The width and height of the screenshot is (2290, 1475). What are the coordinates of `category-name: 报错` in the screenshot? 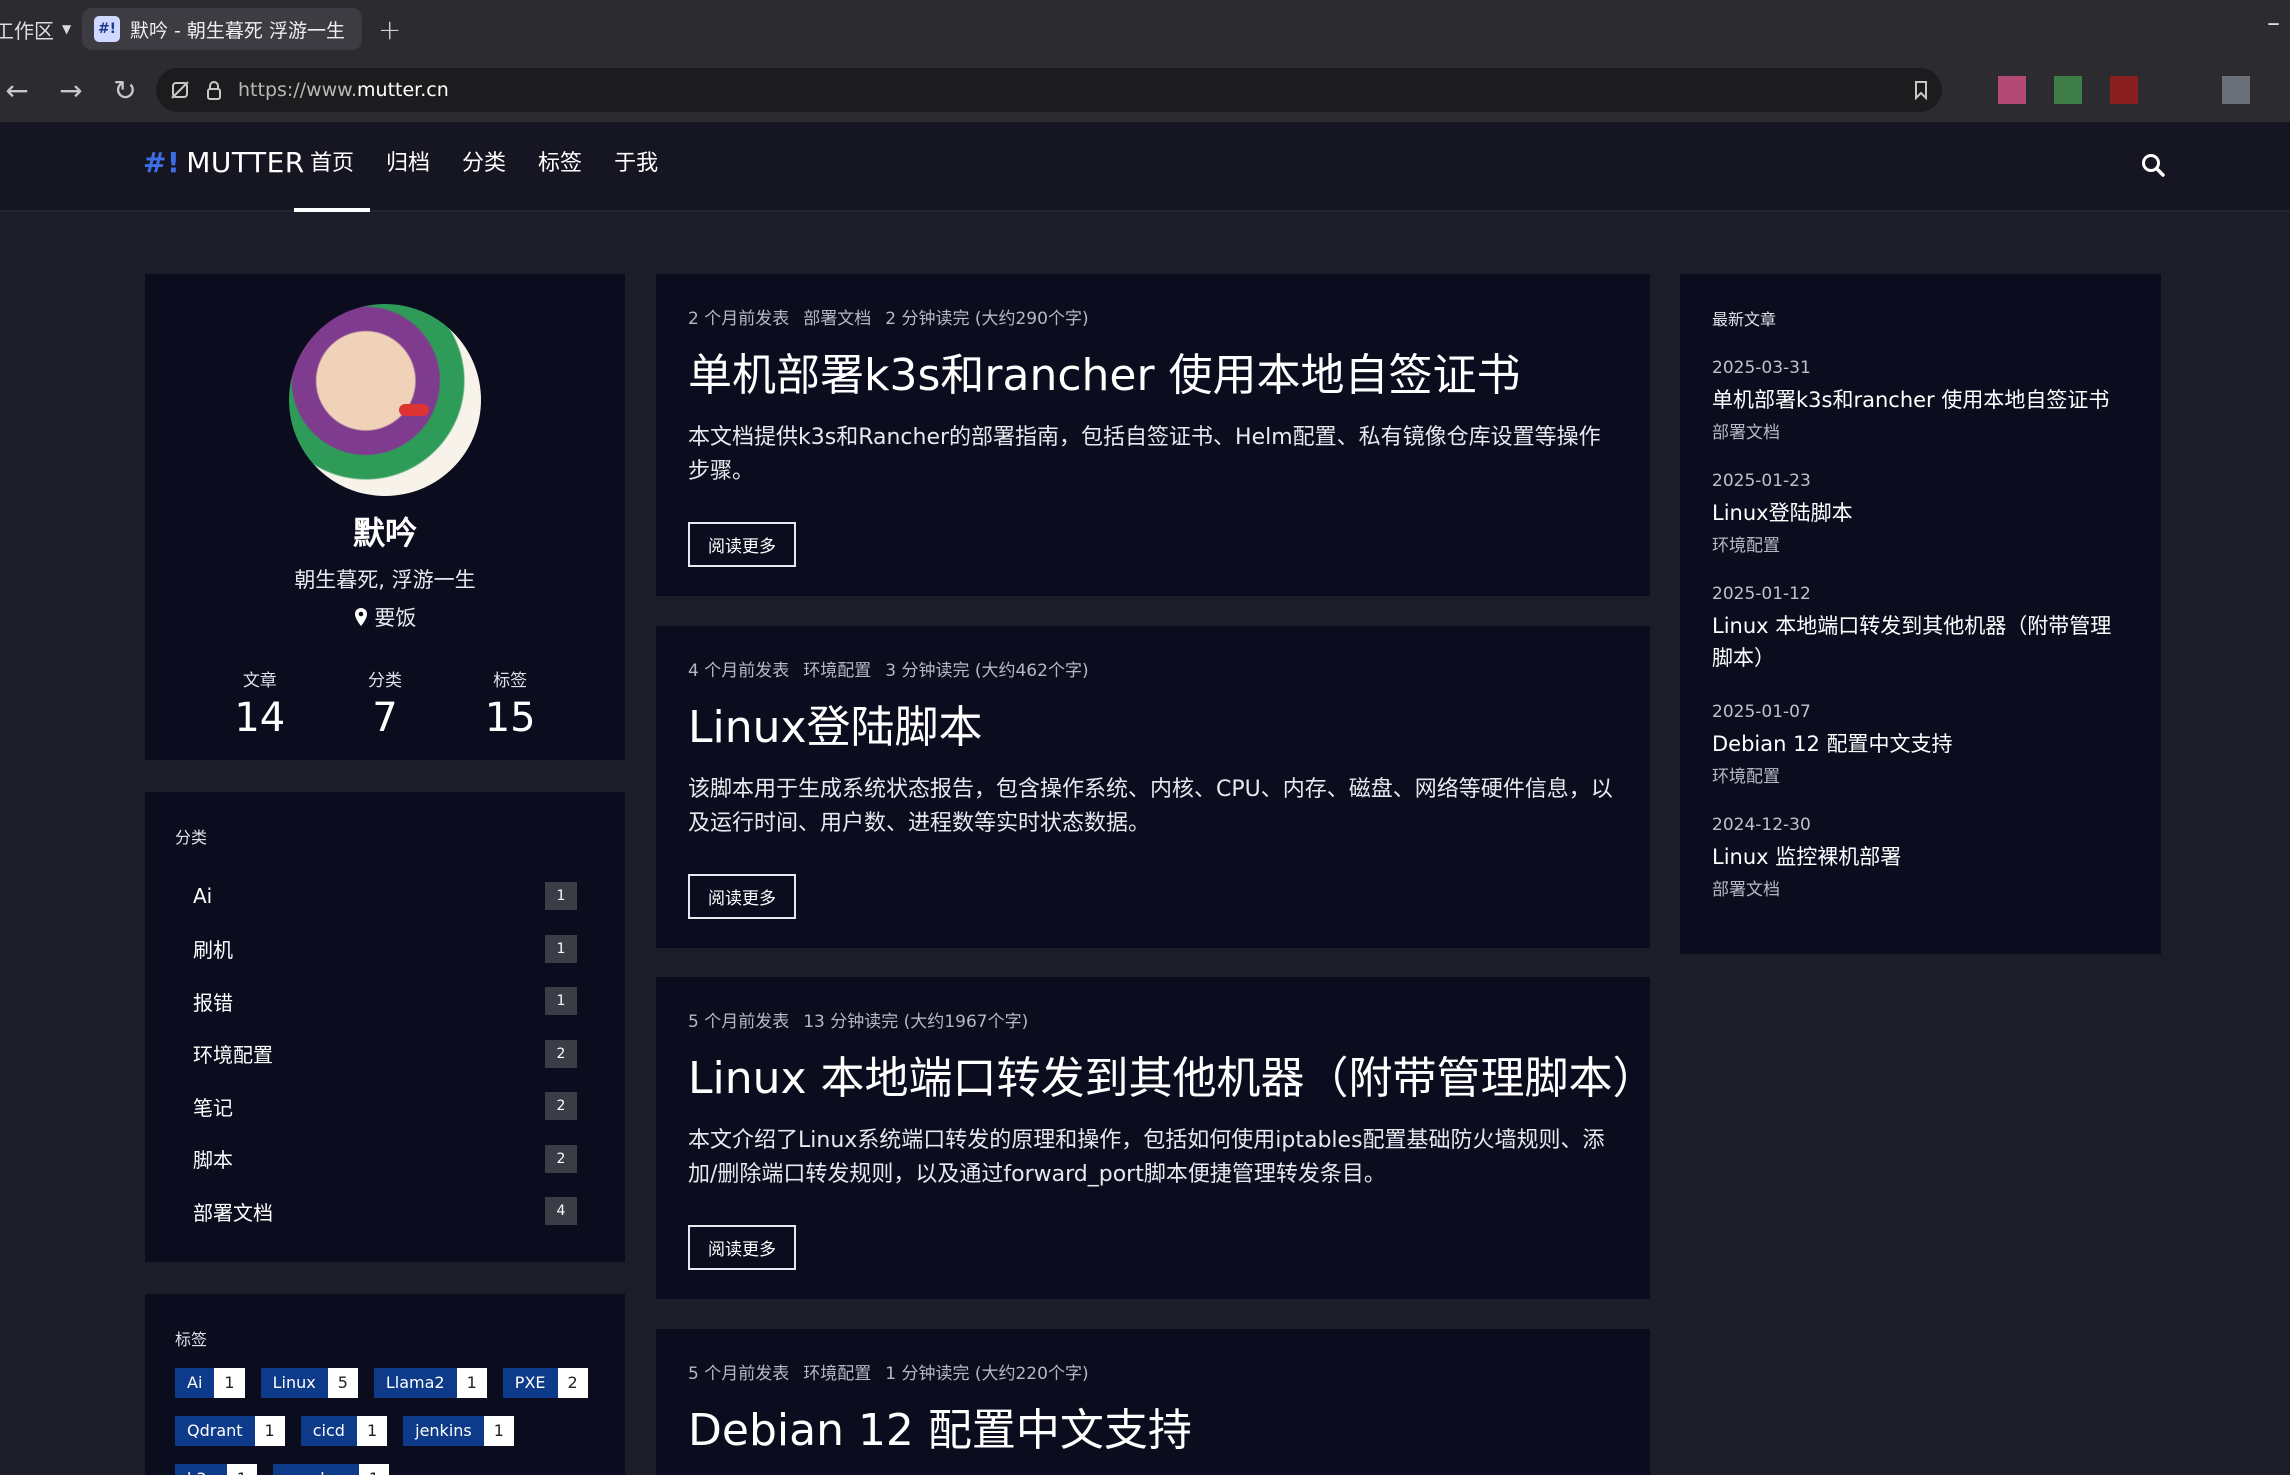 It's located at (213, 1002).